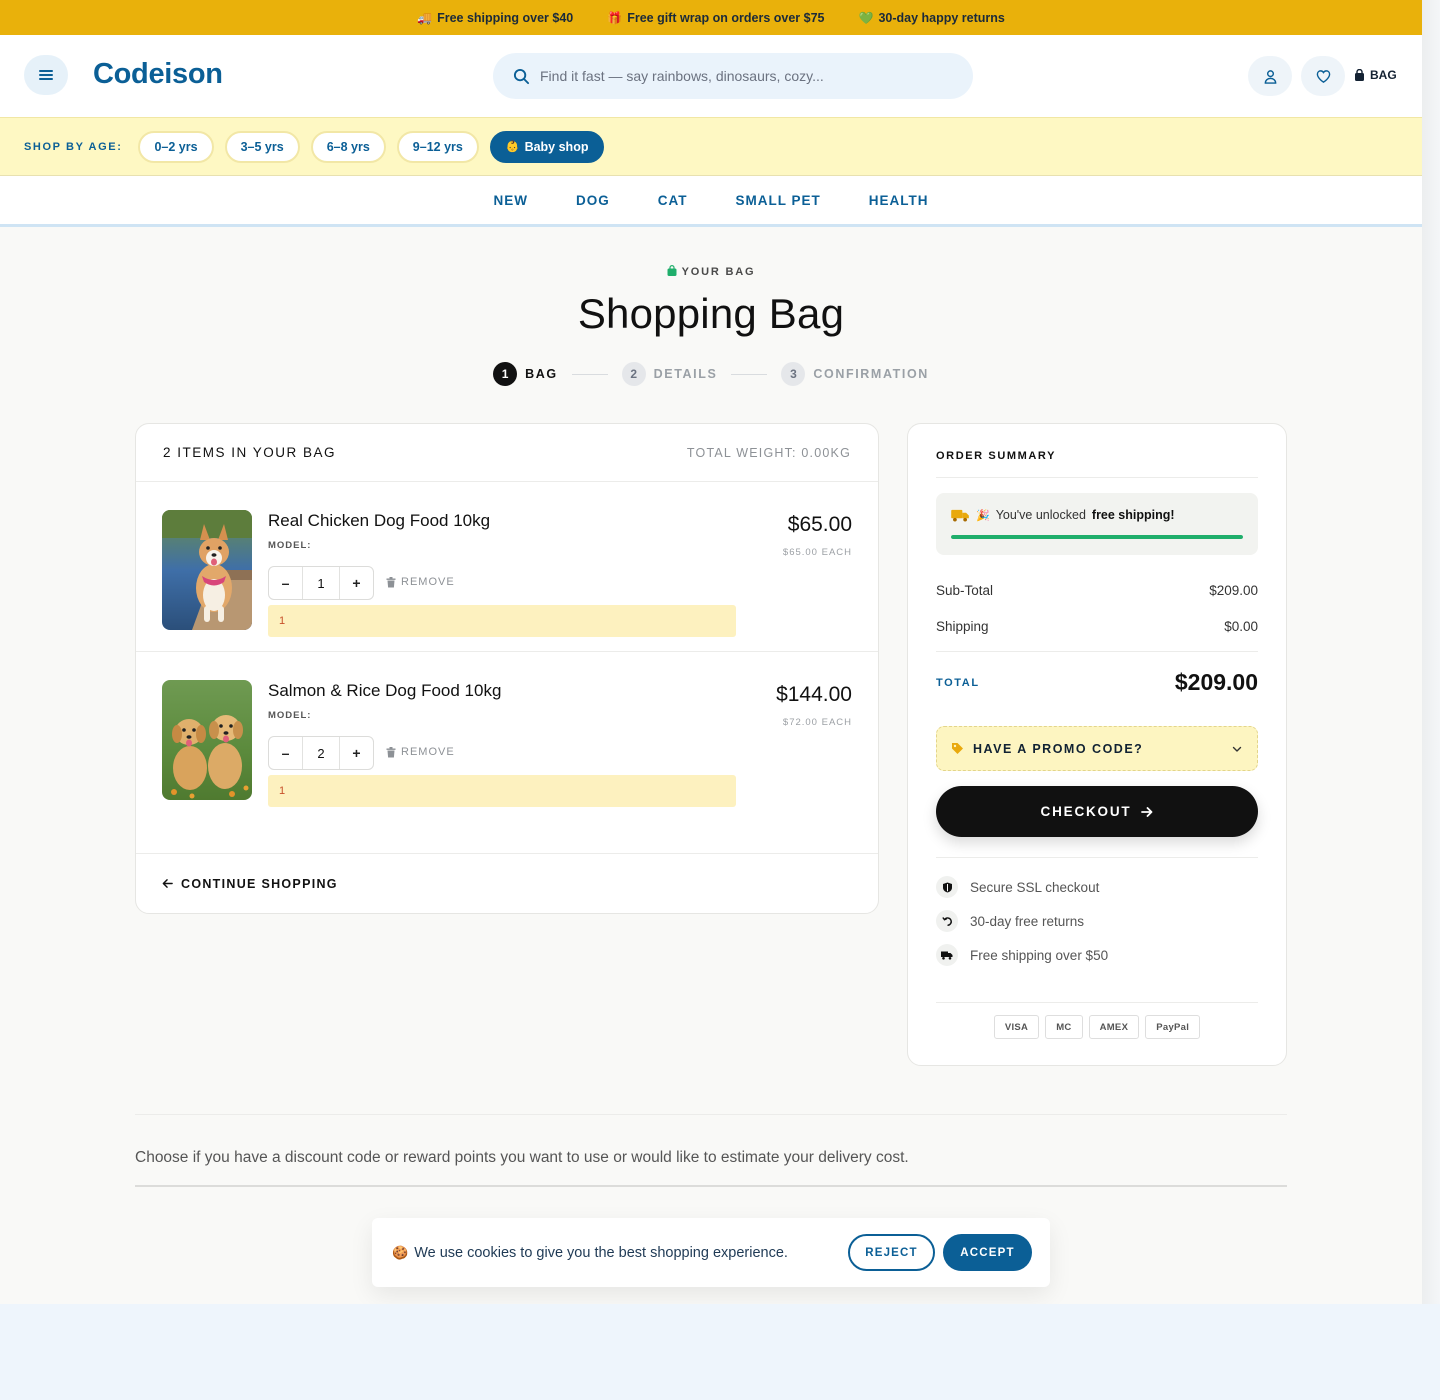 The height and width of the screenshot is (1400, 1440). What do you see at coordinates (400, 1252) in the screenshot?
I see `cookie-icon: 🍪` at bounding box center [400, 1252].